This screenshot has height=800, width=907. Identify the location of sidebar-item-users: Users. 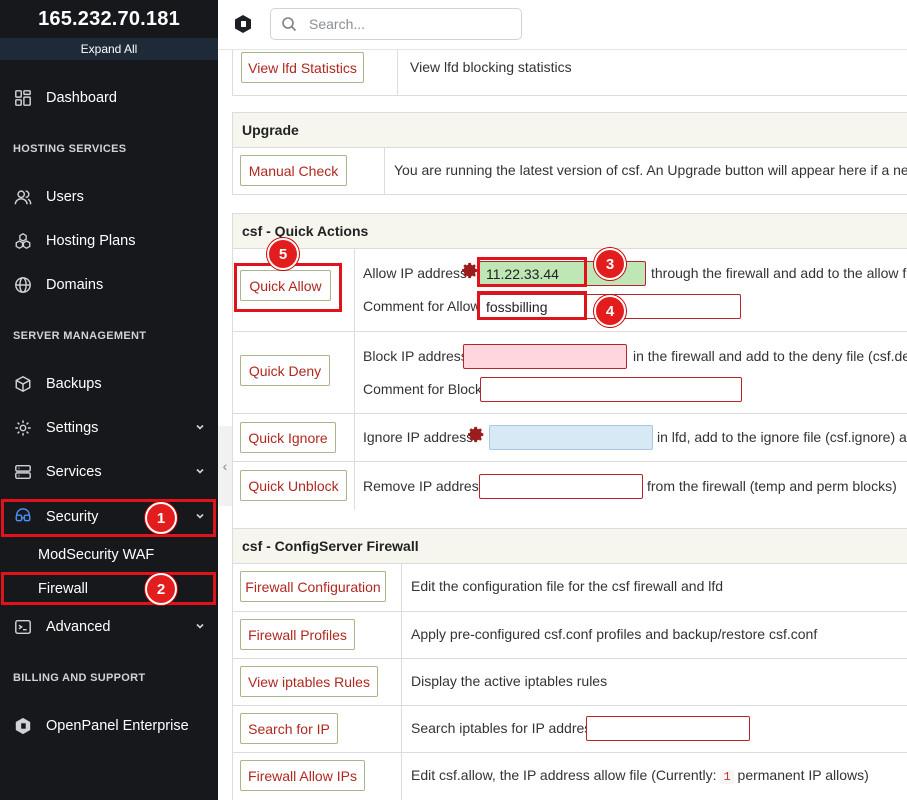
(109, 197).